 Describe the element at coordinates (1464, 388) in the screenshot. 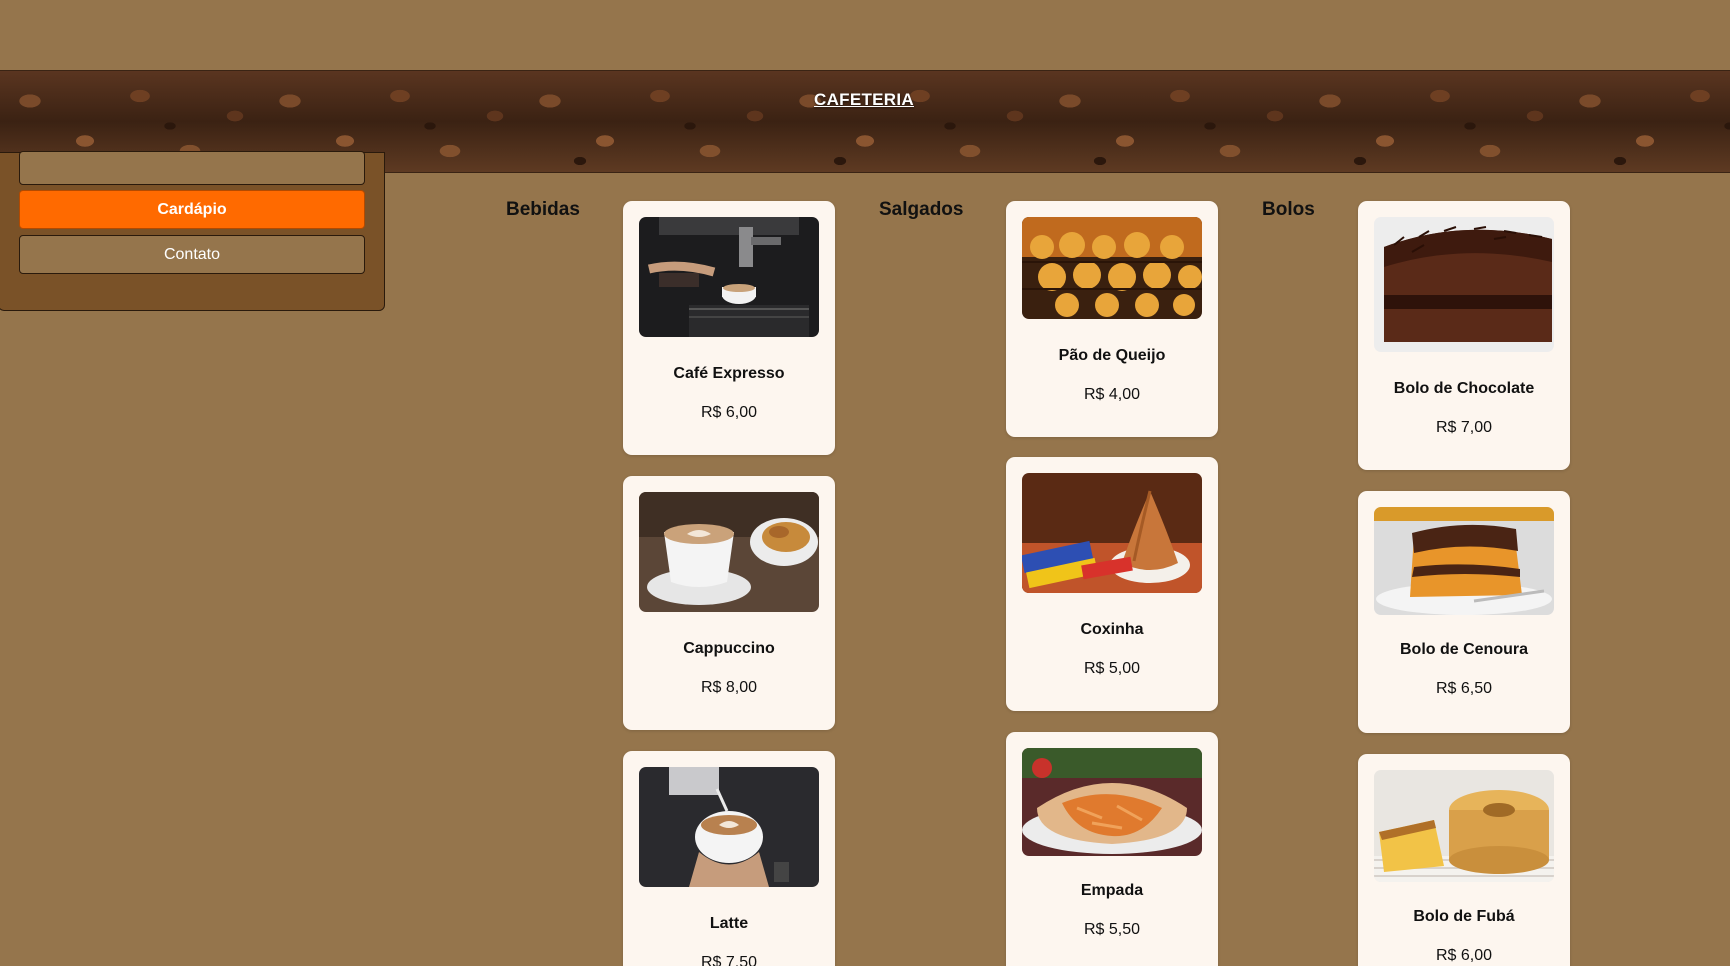

I see `menu-item-name: Bolo de Chocolate` at that location.